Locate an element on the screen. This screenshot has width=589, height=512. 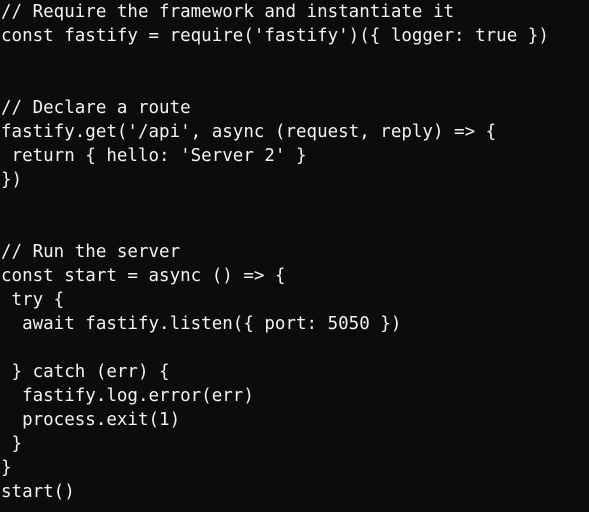
code-line-19: } is located at coordinates (12, 444).